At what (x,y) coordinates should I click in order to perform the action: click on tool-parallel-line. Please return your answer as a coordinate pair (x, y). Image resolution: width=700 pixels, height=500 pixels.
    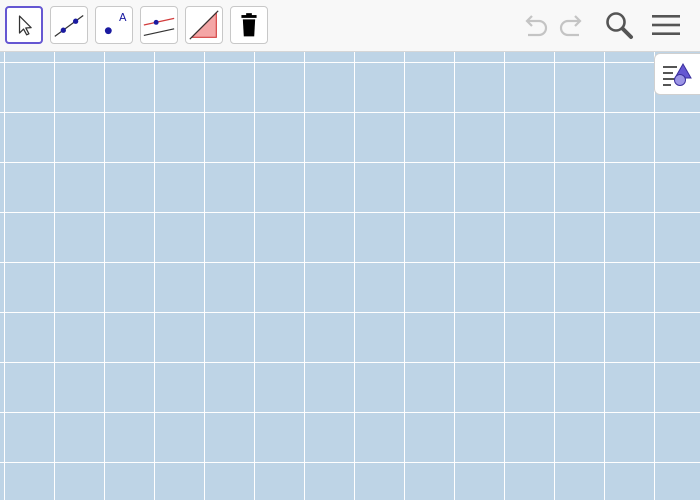
    Looking at the image, I should click on (159, 25).